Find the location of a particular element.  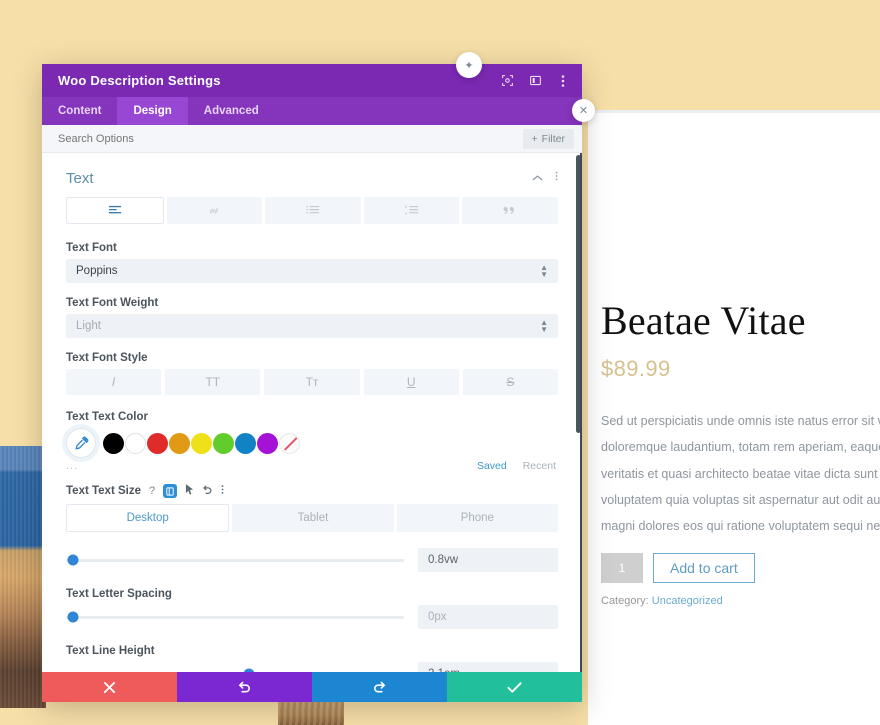

section-controls is located at coordinates (545, 178).